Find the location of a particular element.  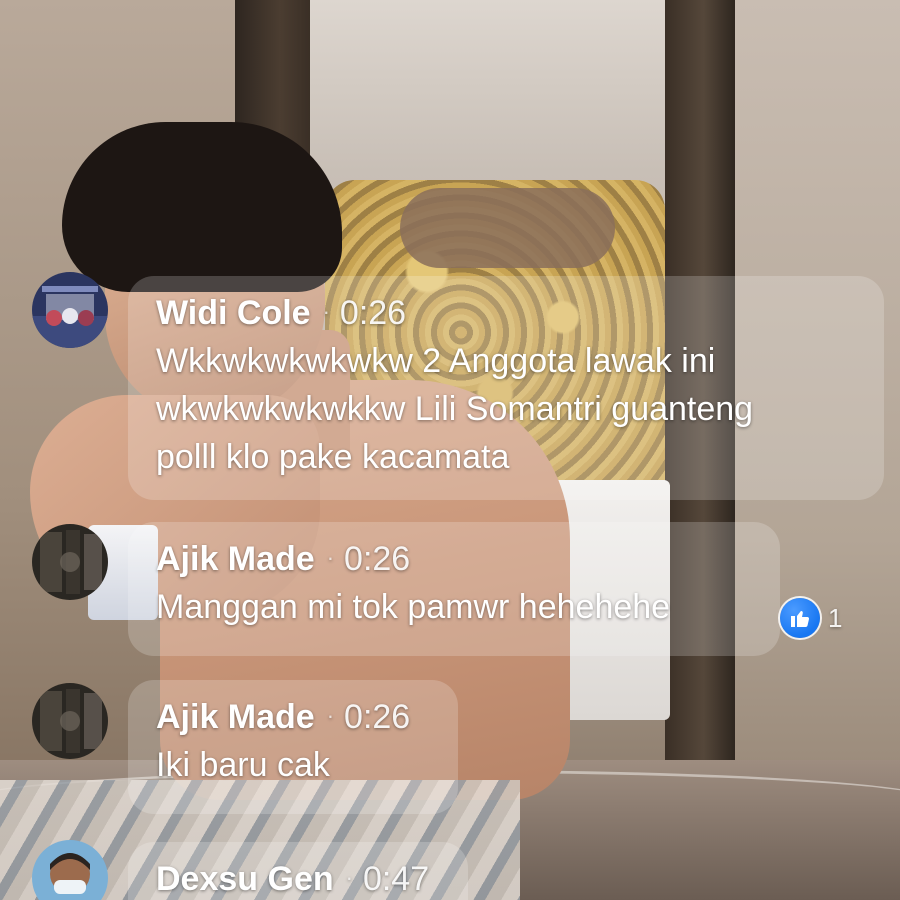

comment-header: Dexsu Gen · 0:47 is located at coordinates (298, 878).